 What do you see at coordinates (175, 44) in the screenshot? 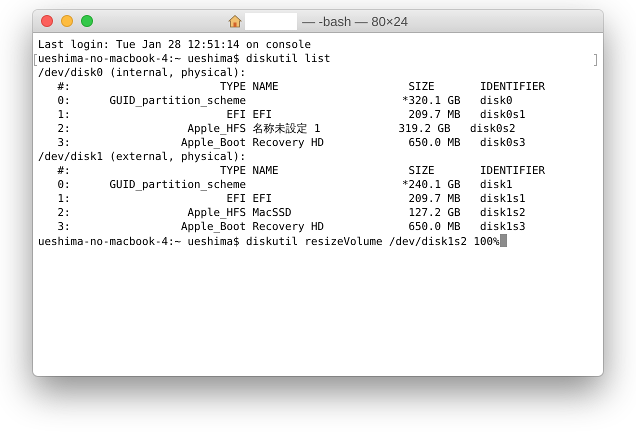
I see `terminal-line: Last login: Tue Jan 28 12:51:14 on console` at bounding box center [175, 44].